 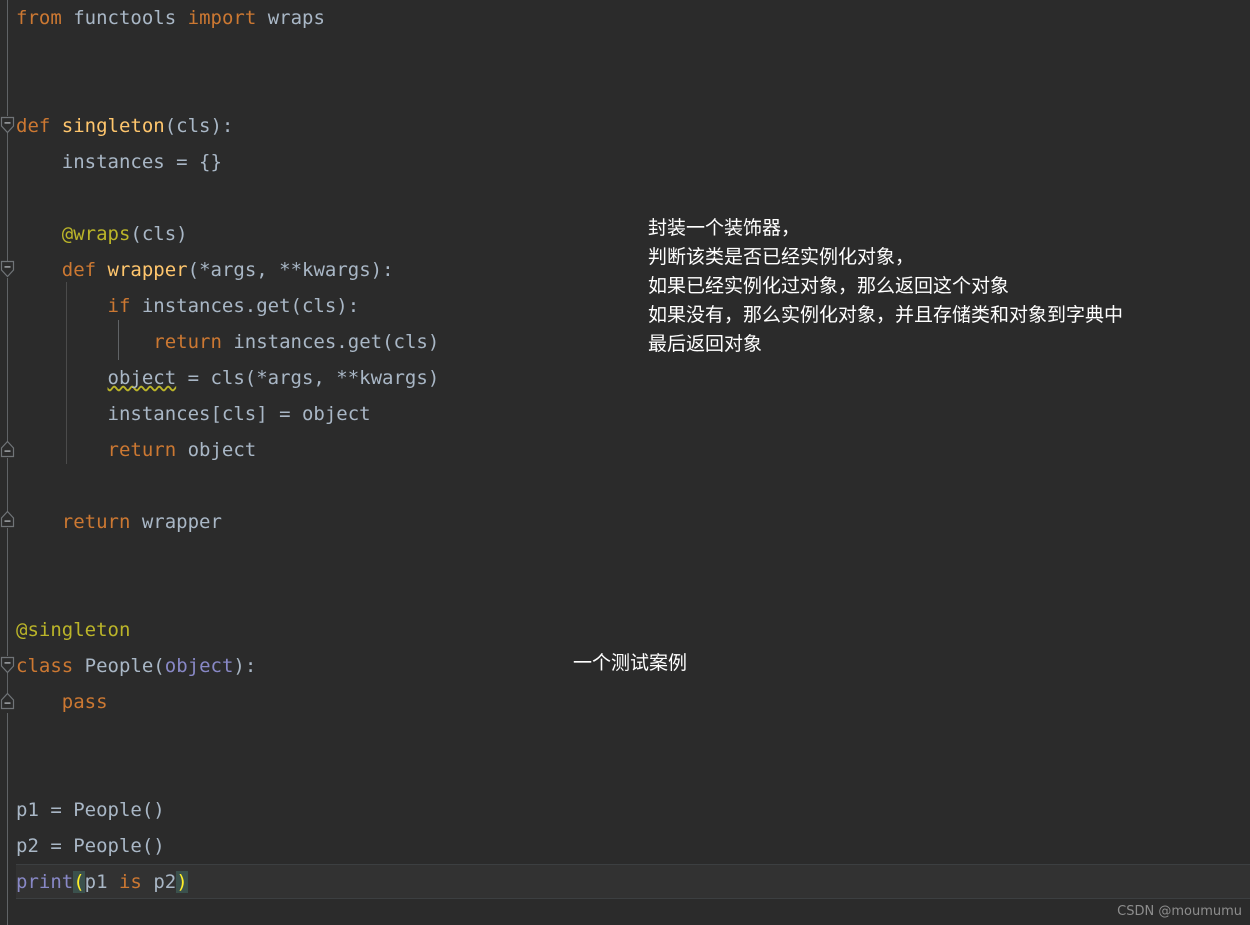 I want to click on token: wraps, so click(x=296, y=18).